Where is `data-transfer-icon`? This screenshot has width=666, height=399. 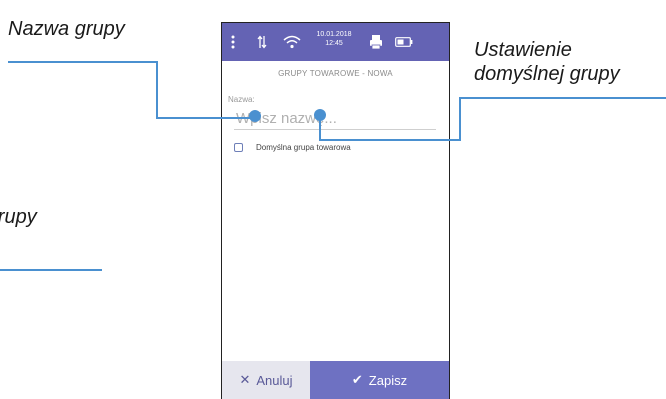 data-transfer-icon is located at coordinates (262, 42).